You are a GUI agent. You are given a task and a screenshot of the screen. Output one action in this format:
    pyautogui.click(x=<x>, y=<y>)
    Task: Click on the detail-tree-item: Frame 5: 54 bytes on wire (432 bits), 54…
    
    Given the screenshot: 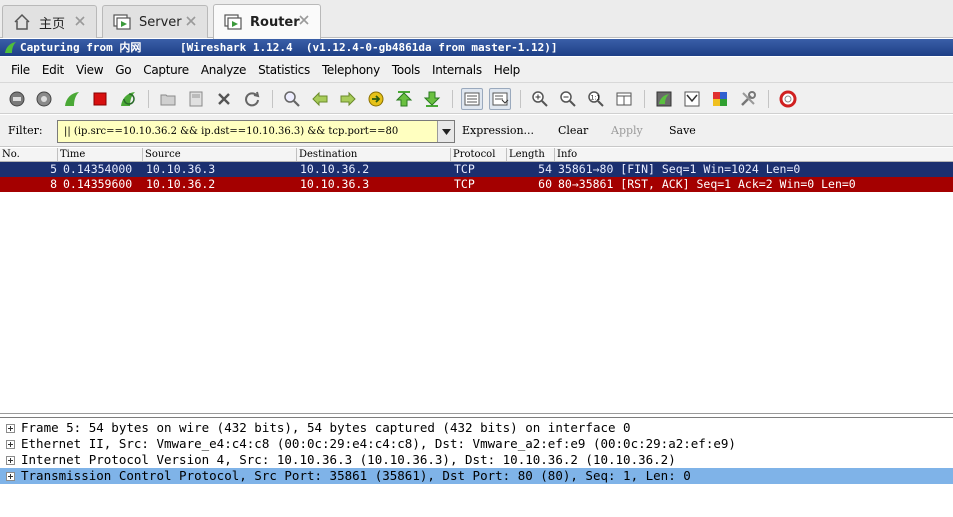 What is the action you would take?
    pyautogui.click(x=476, y=428)
    